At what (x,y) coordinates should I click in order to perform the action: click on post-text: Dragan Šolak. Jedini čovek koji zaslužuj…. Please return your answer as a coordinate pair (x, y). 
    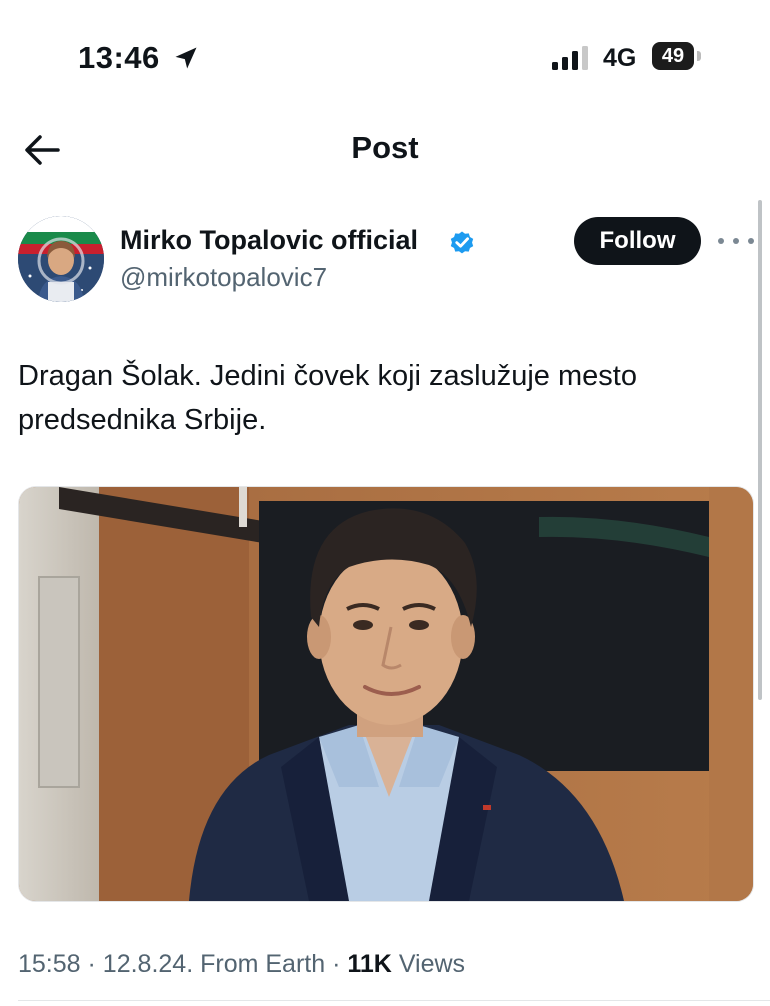
    Looking at the image, I should click on (327, 398).